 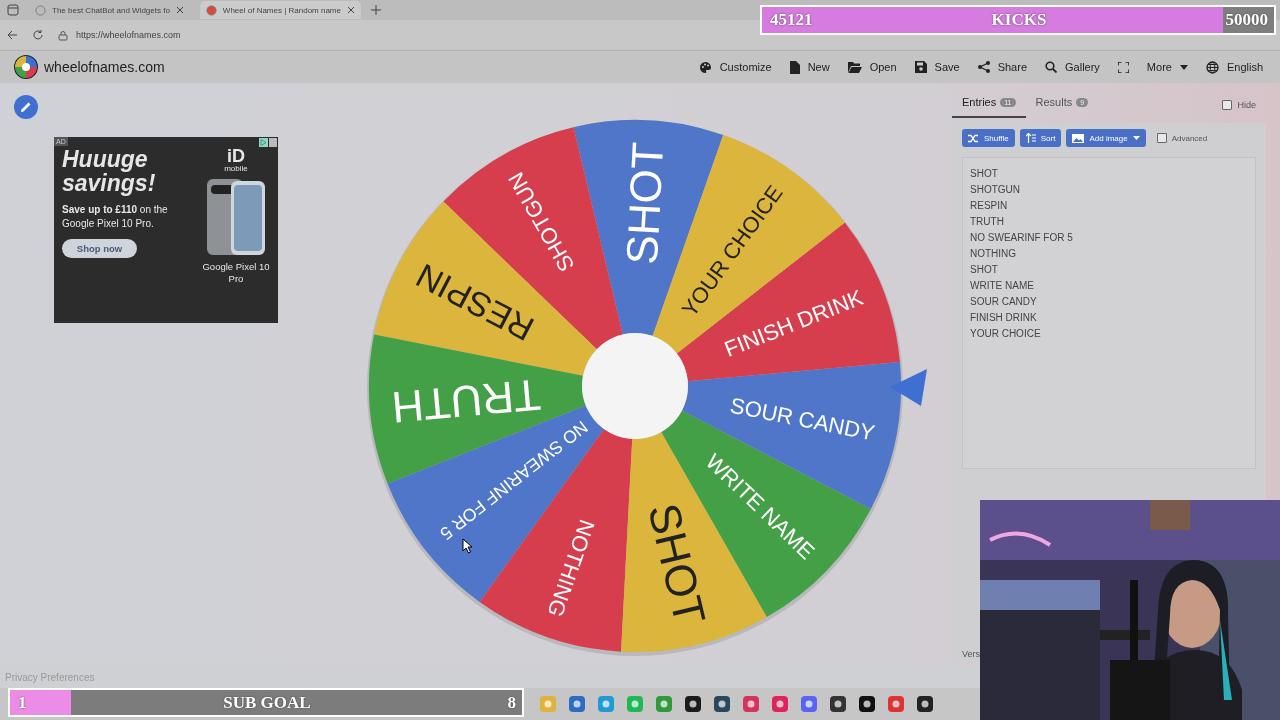 What do you see at coordinates (1106, 138) in the screenshot?
I see `toolbar-button: Add image` at bounding box center [1106, 138].